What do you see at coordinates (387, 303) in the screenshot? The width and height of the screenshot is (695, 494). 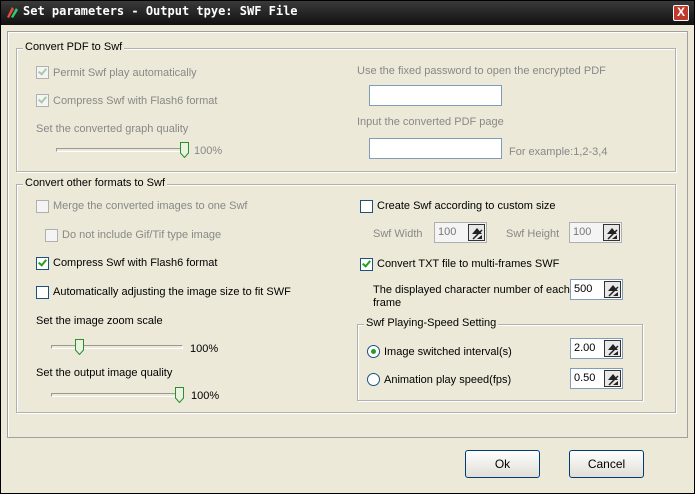 I see `char-number-label-2: frame` at bounding box center [387, 303].